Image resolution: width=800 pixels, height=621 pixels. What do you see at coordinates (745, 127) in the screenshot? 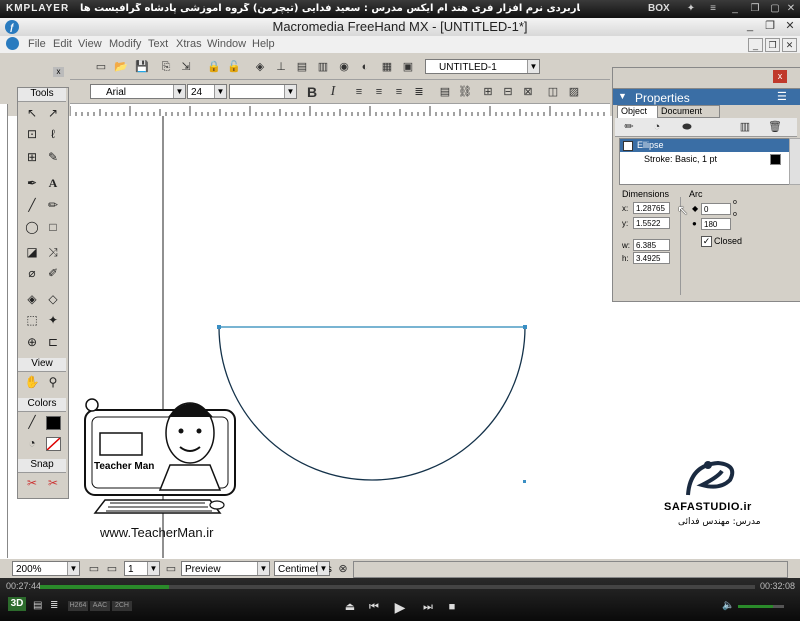
I see `duplicate-item-icon: ▥` at bounding box center [745, 127].